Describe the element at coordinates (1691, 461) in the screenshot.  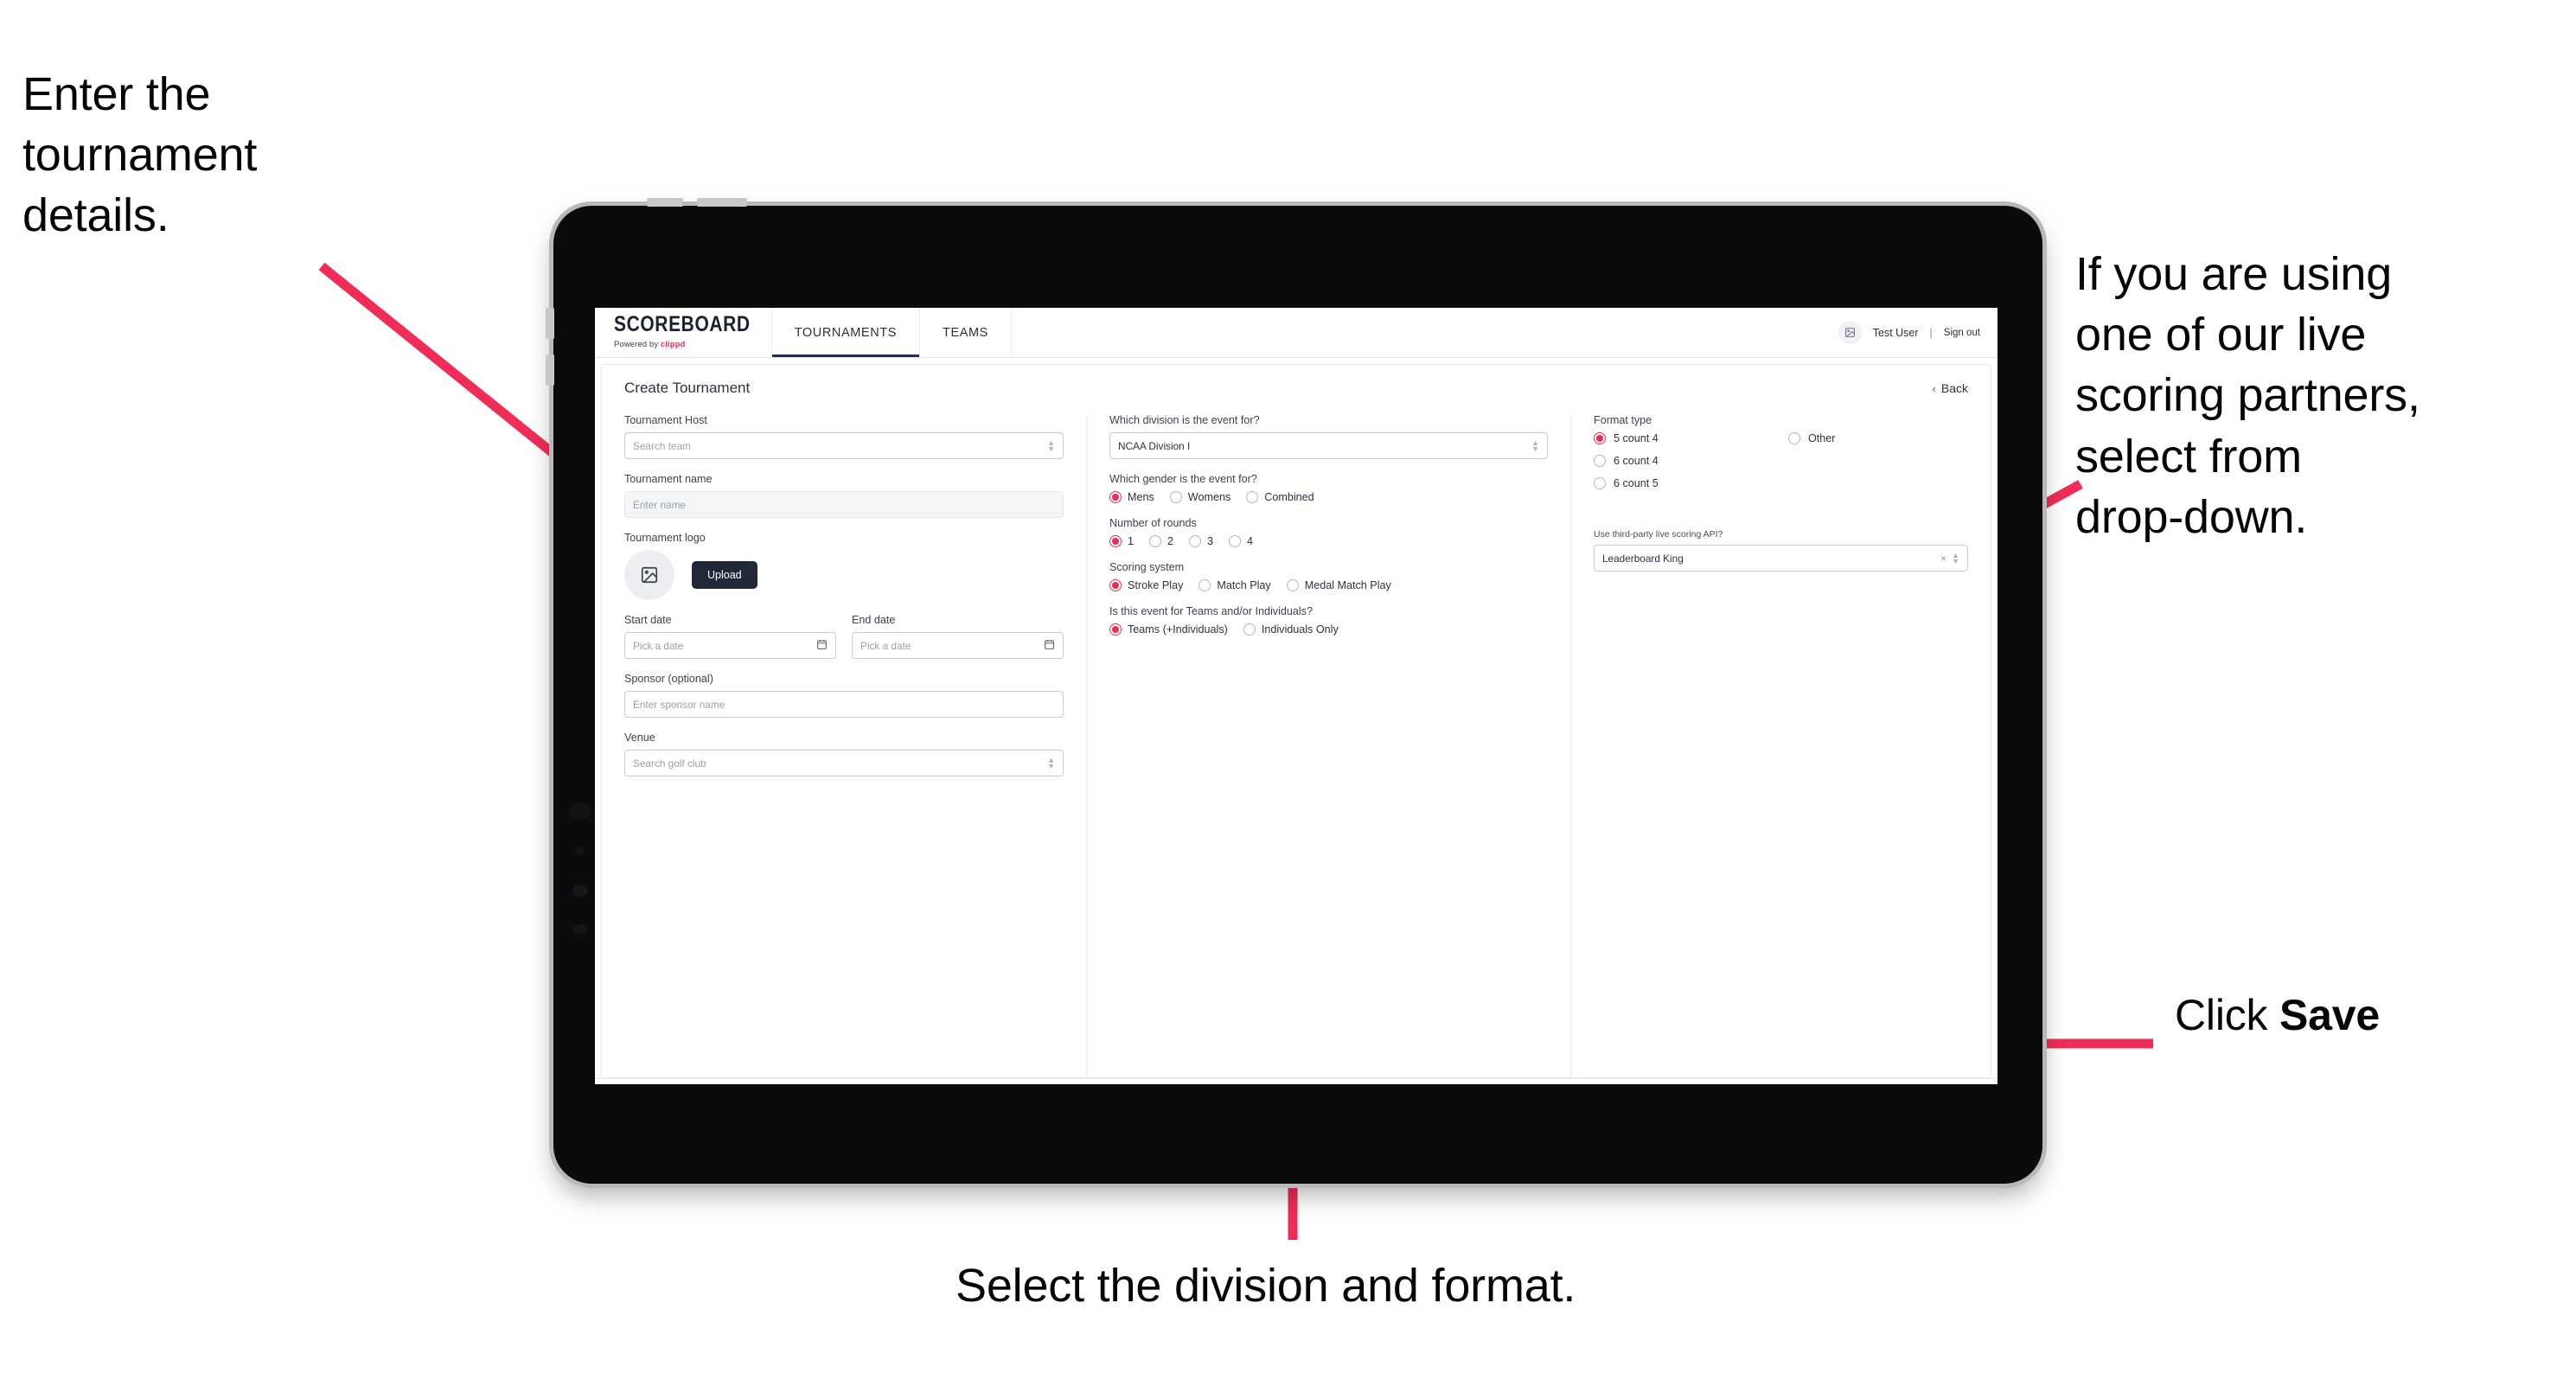
I see `format-option-6-count-4: 6 count 4` at that location.